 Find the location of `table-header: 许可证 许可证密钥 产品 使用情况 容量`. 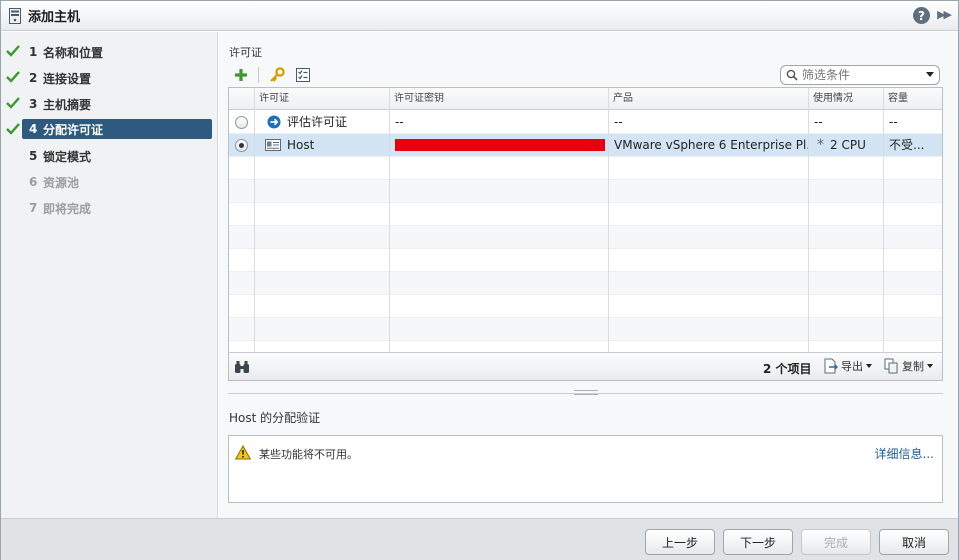

table-header: 许可证 许可证密钥 产品 使用情况 容量 is located at coordinates (585, 99).